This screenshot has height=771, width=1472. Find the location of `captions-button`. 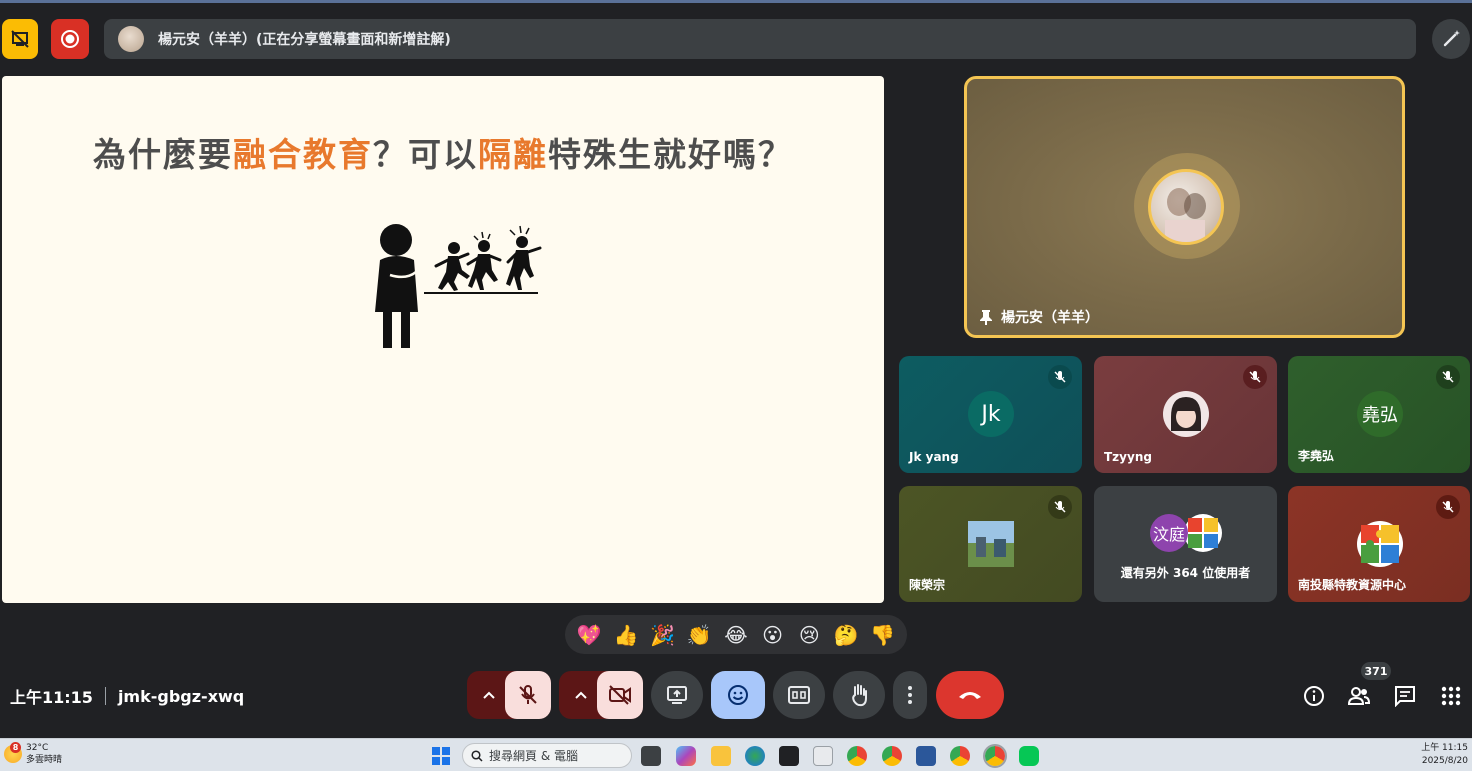

captions-button is located at coordinates (799, 695).